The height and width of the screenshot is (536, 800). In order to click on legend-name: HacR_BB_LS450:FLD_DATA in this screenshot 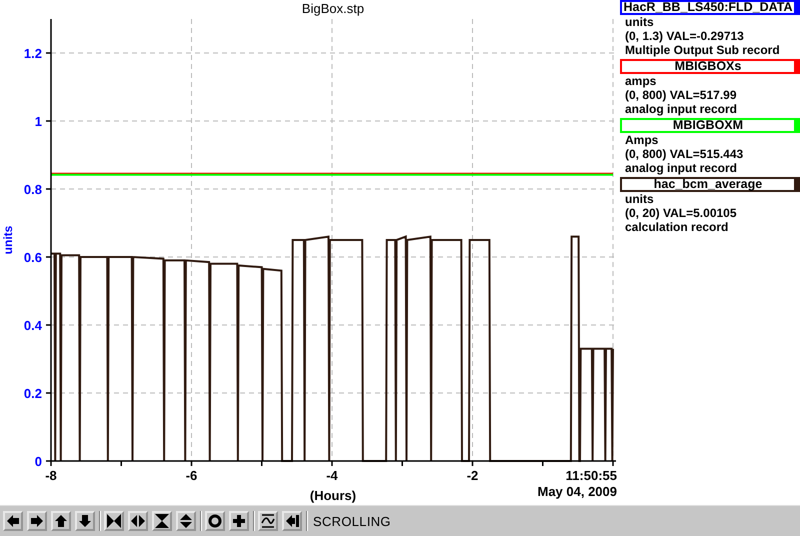, I will do `click(710, 7)`.